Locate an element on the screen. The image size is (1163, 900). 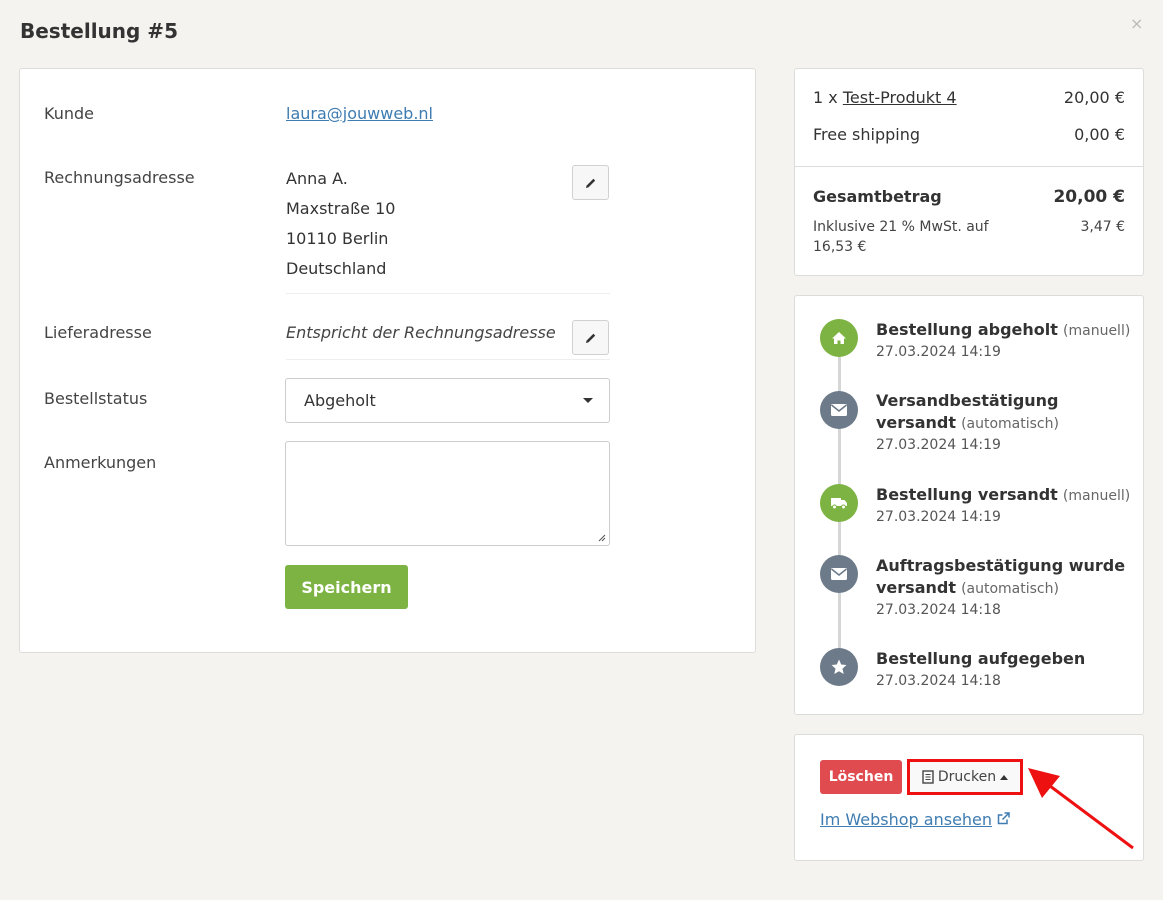
order-status-value: Abgeholt is located at coordinates (340, 400).